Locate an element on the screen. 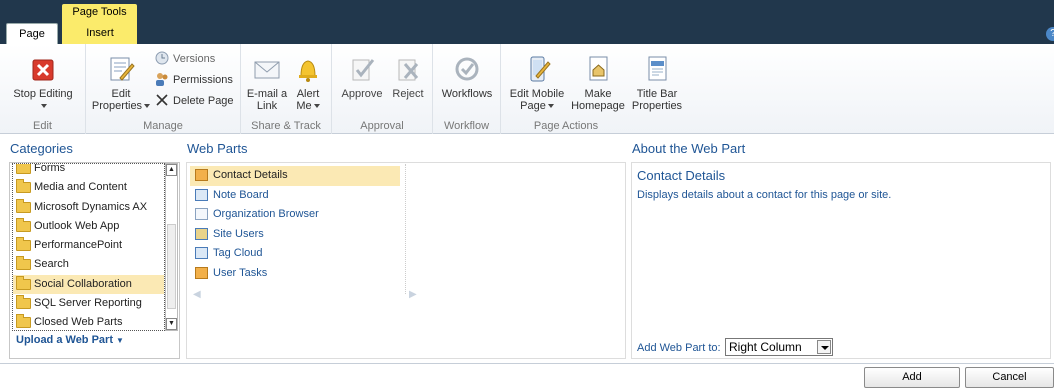 This screenshot has height=391, width=1054. delete-page-button: Delete Page is located at coordinates (194, 101).